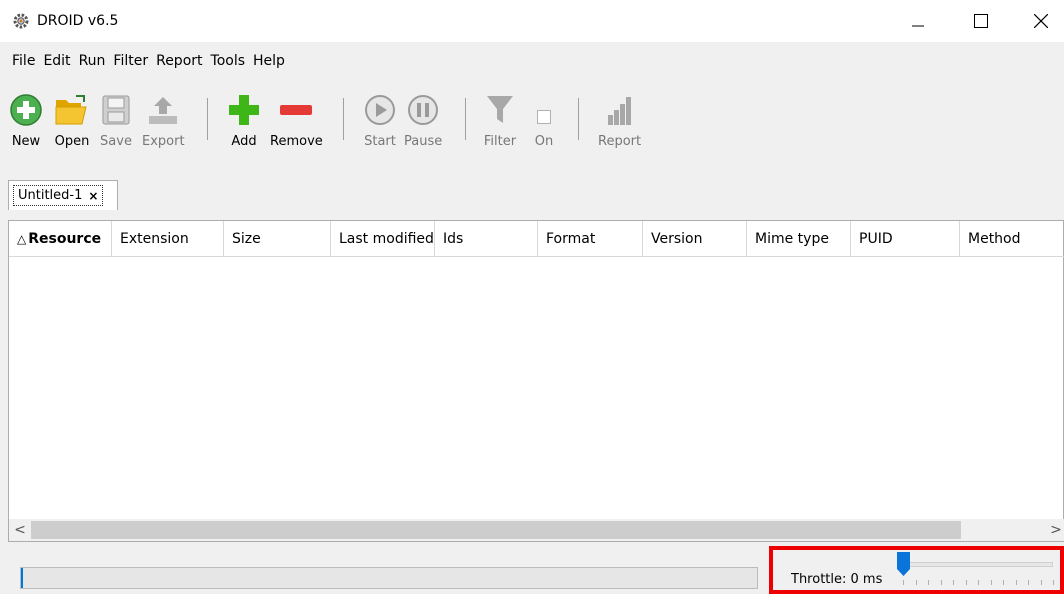 This screenshot has width=1064, height=594. Describe the element at coordinates (244, 110) in the screenshot. I see `plus-icon` at that location.